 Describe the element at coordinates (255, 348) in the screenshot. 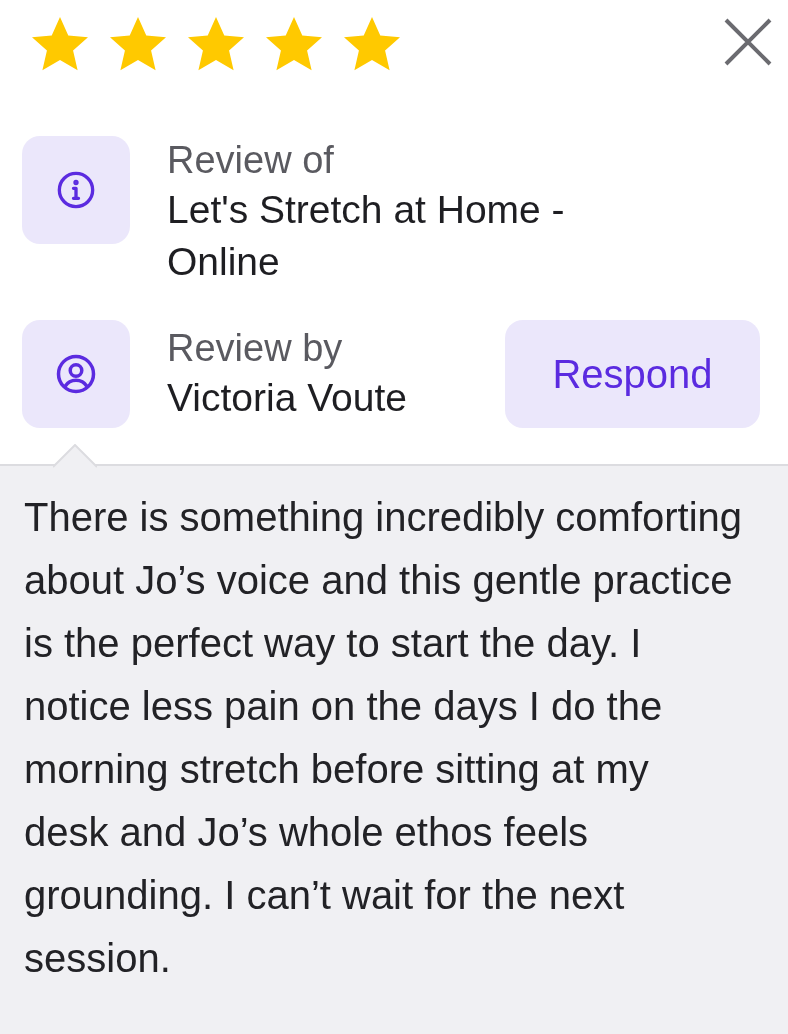

I see `review-by-label: Review by` at that location.